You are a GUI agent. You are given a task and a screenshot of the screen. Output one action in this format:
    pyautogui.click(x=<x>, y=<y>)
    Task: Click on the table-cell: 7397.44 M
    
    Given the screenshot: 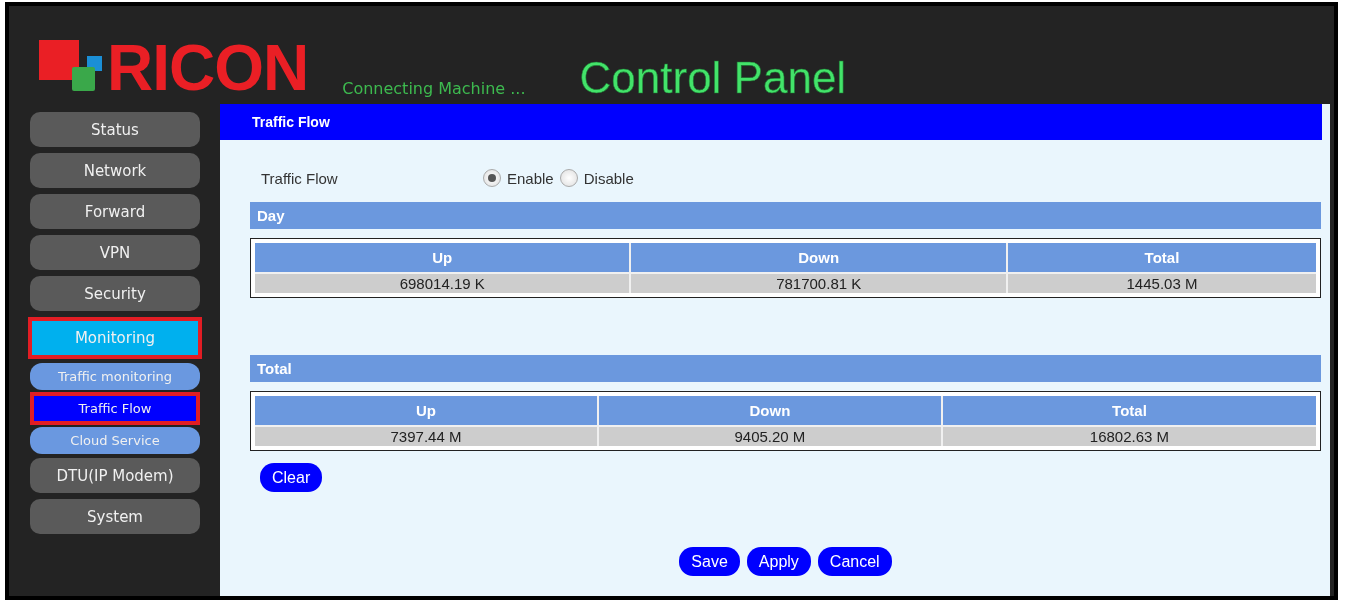 What is the action you would take?
    pyautogui.click(x=427, y=435)
    